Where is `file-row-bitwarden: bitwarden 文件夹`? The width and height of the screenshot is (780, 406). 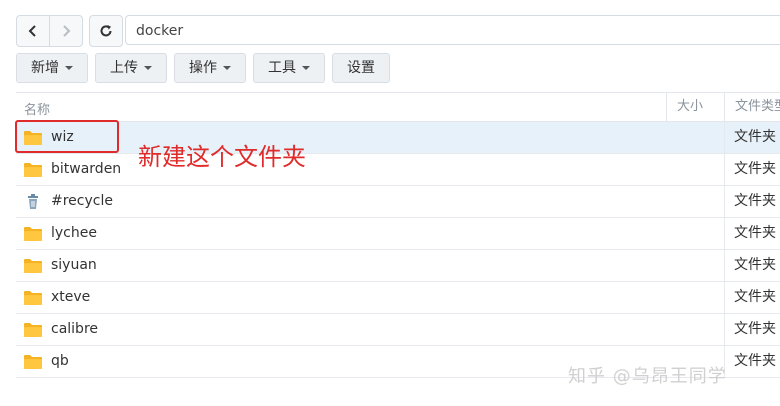
file-row-bitwarden: bitwarden 文件夹 is located at coordinates (398, 170).